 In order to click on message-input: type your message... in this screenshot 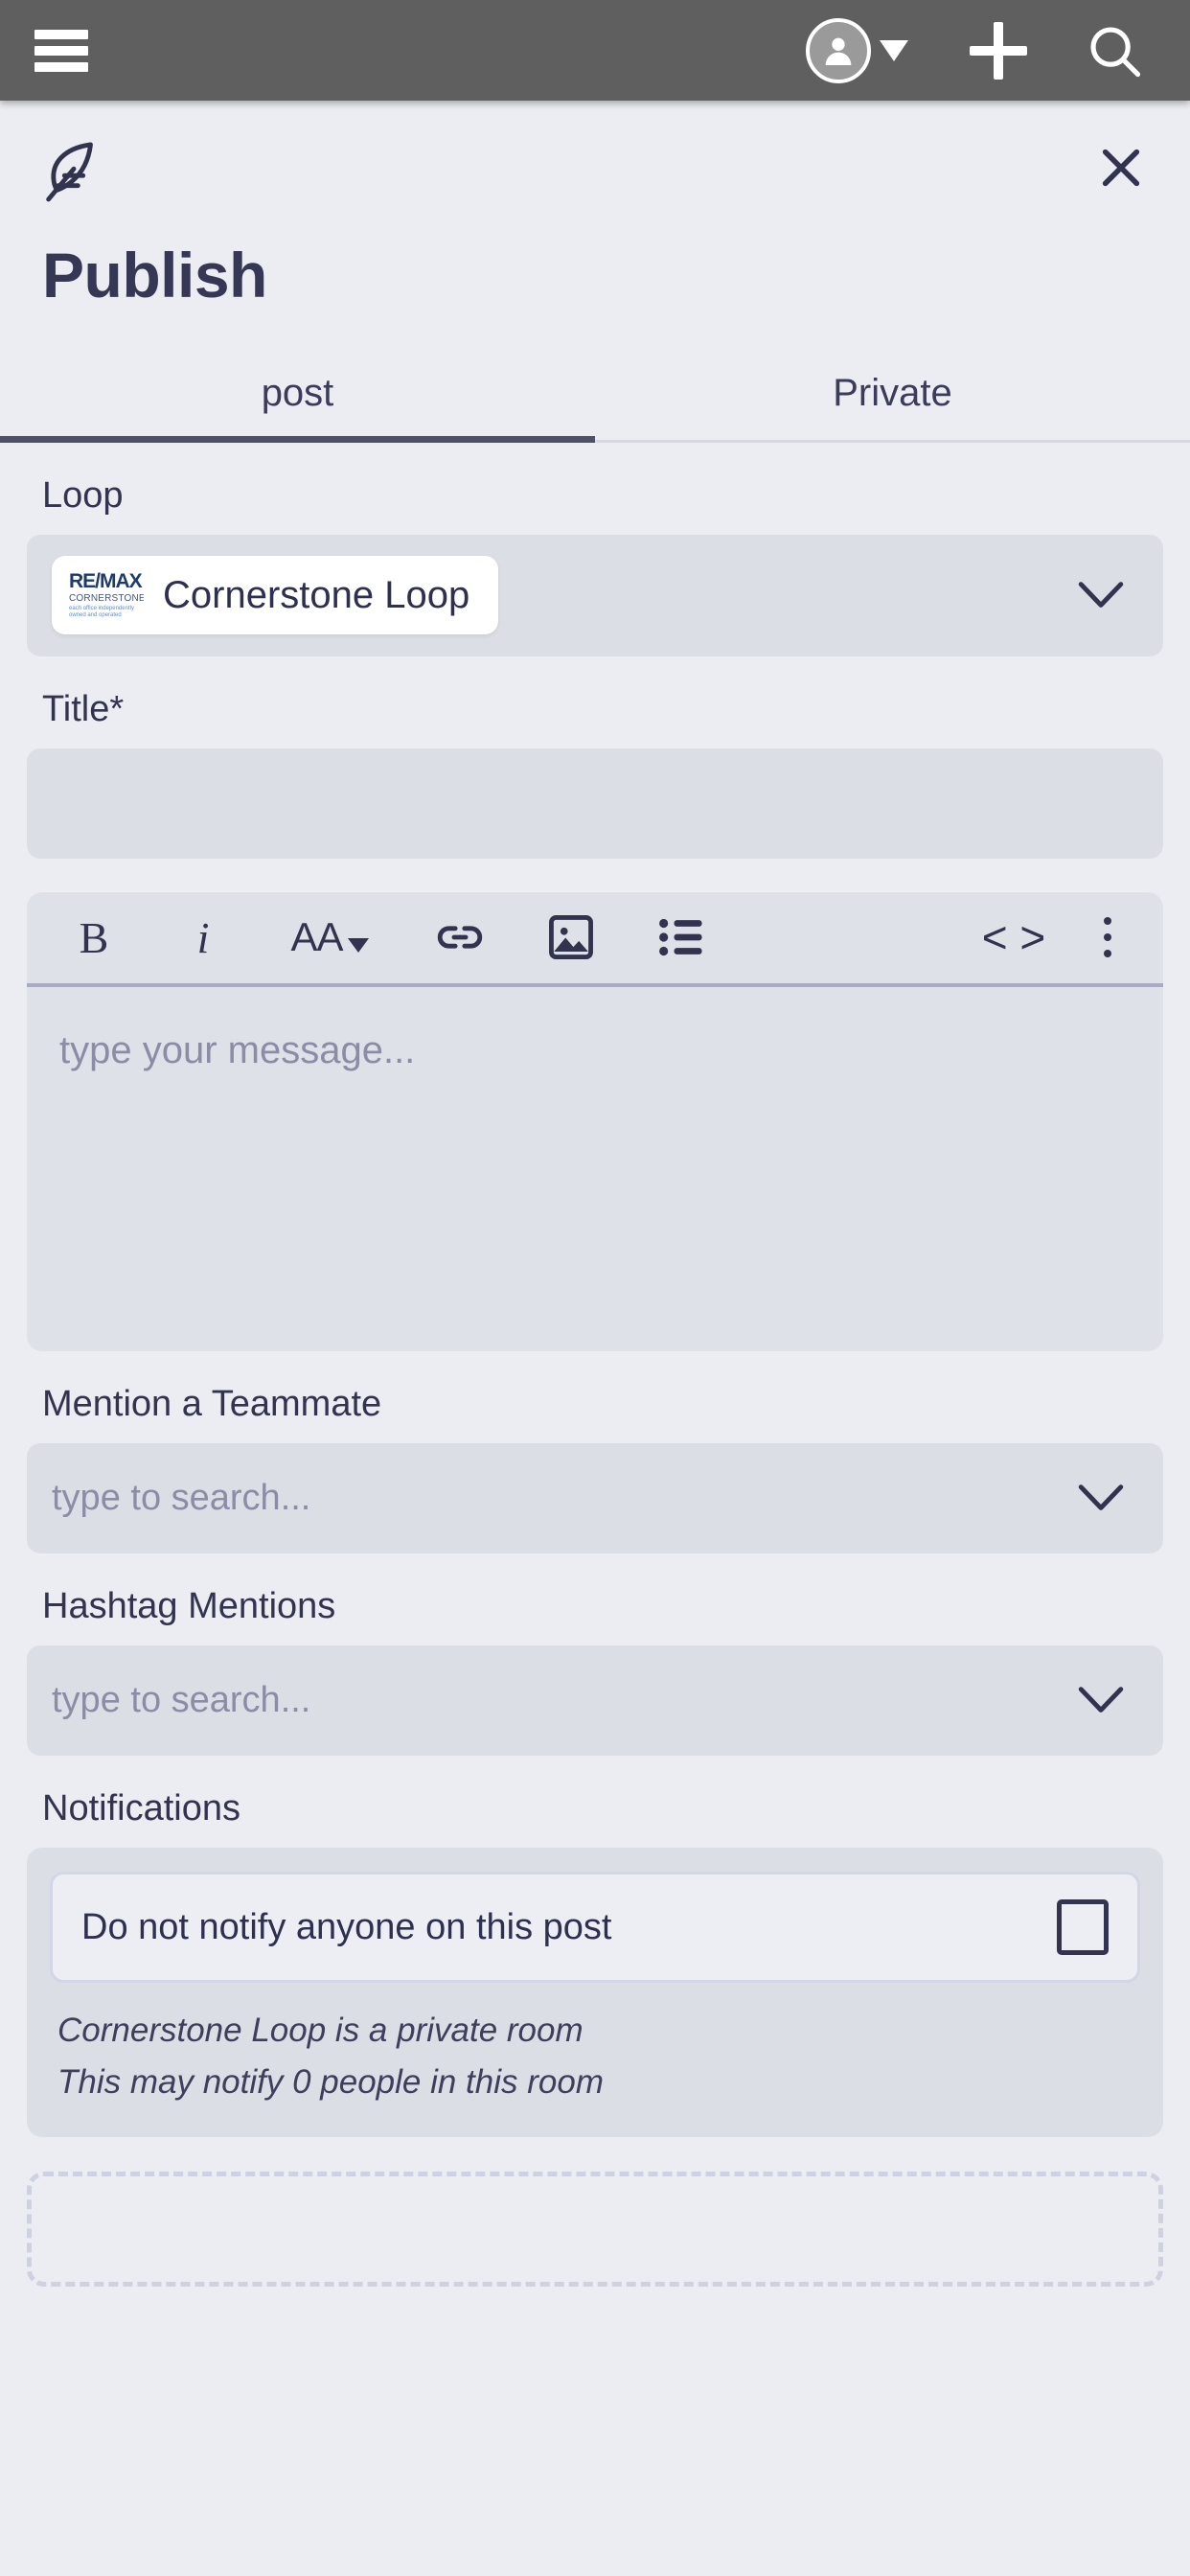, I will do `click(595, 1169)`.